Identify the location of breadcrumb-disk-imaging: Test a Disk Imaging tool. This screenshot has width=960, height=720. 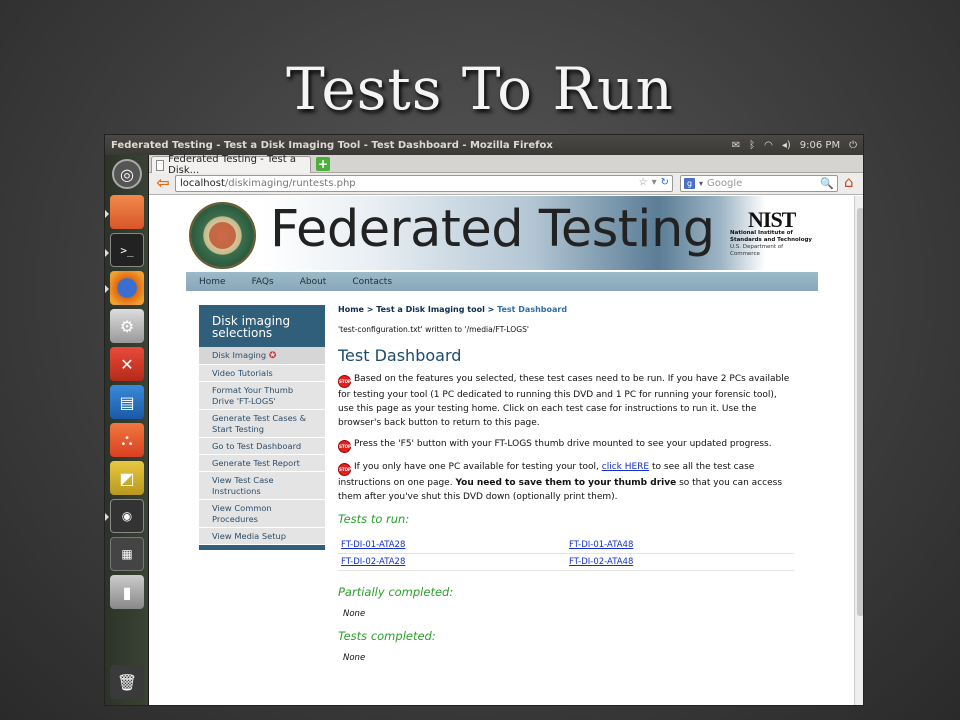
(430, 309).